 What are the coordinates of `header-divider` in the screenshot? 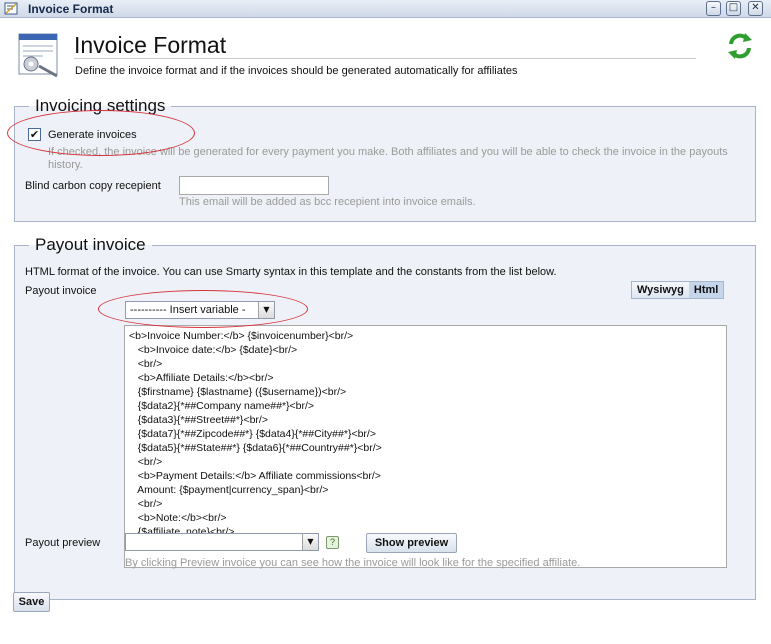 It's located at (385, 58).